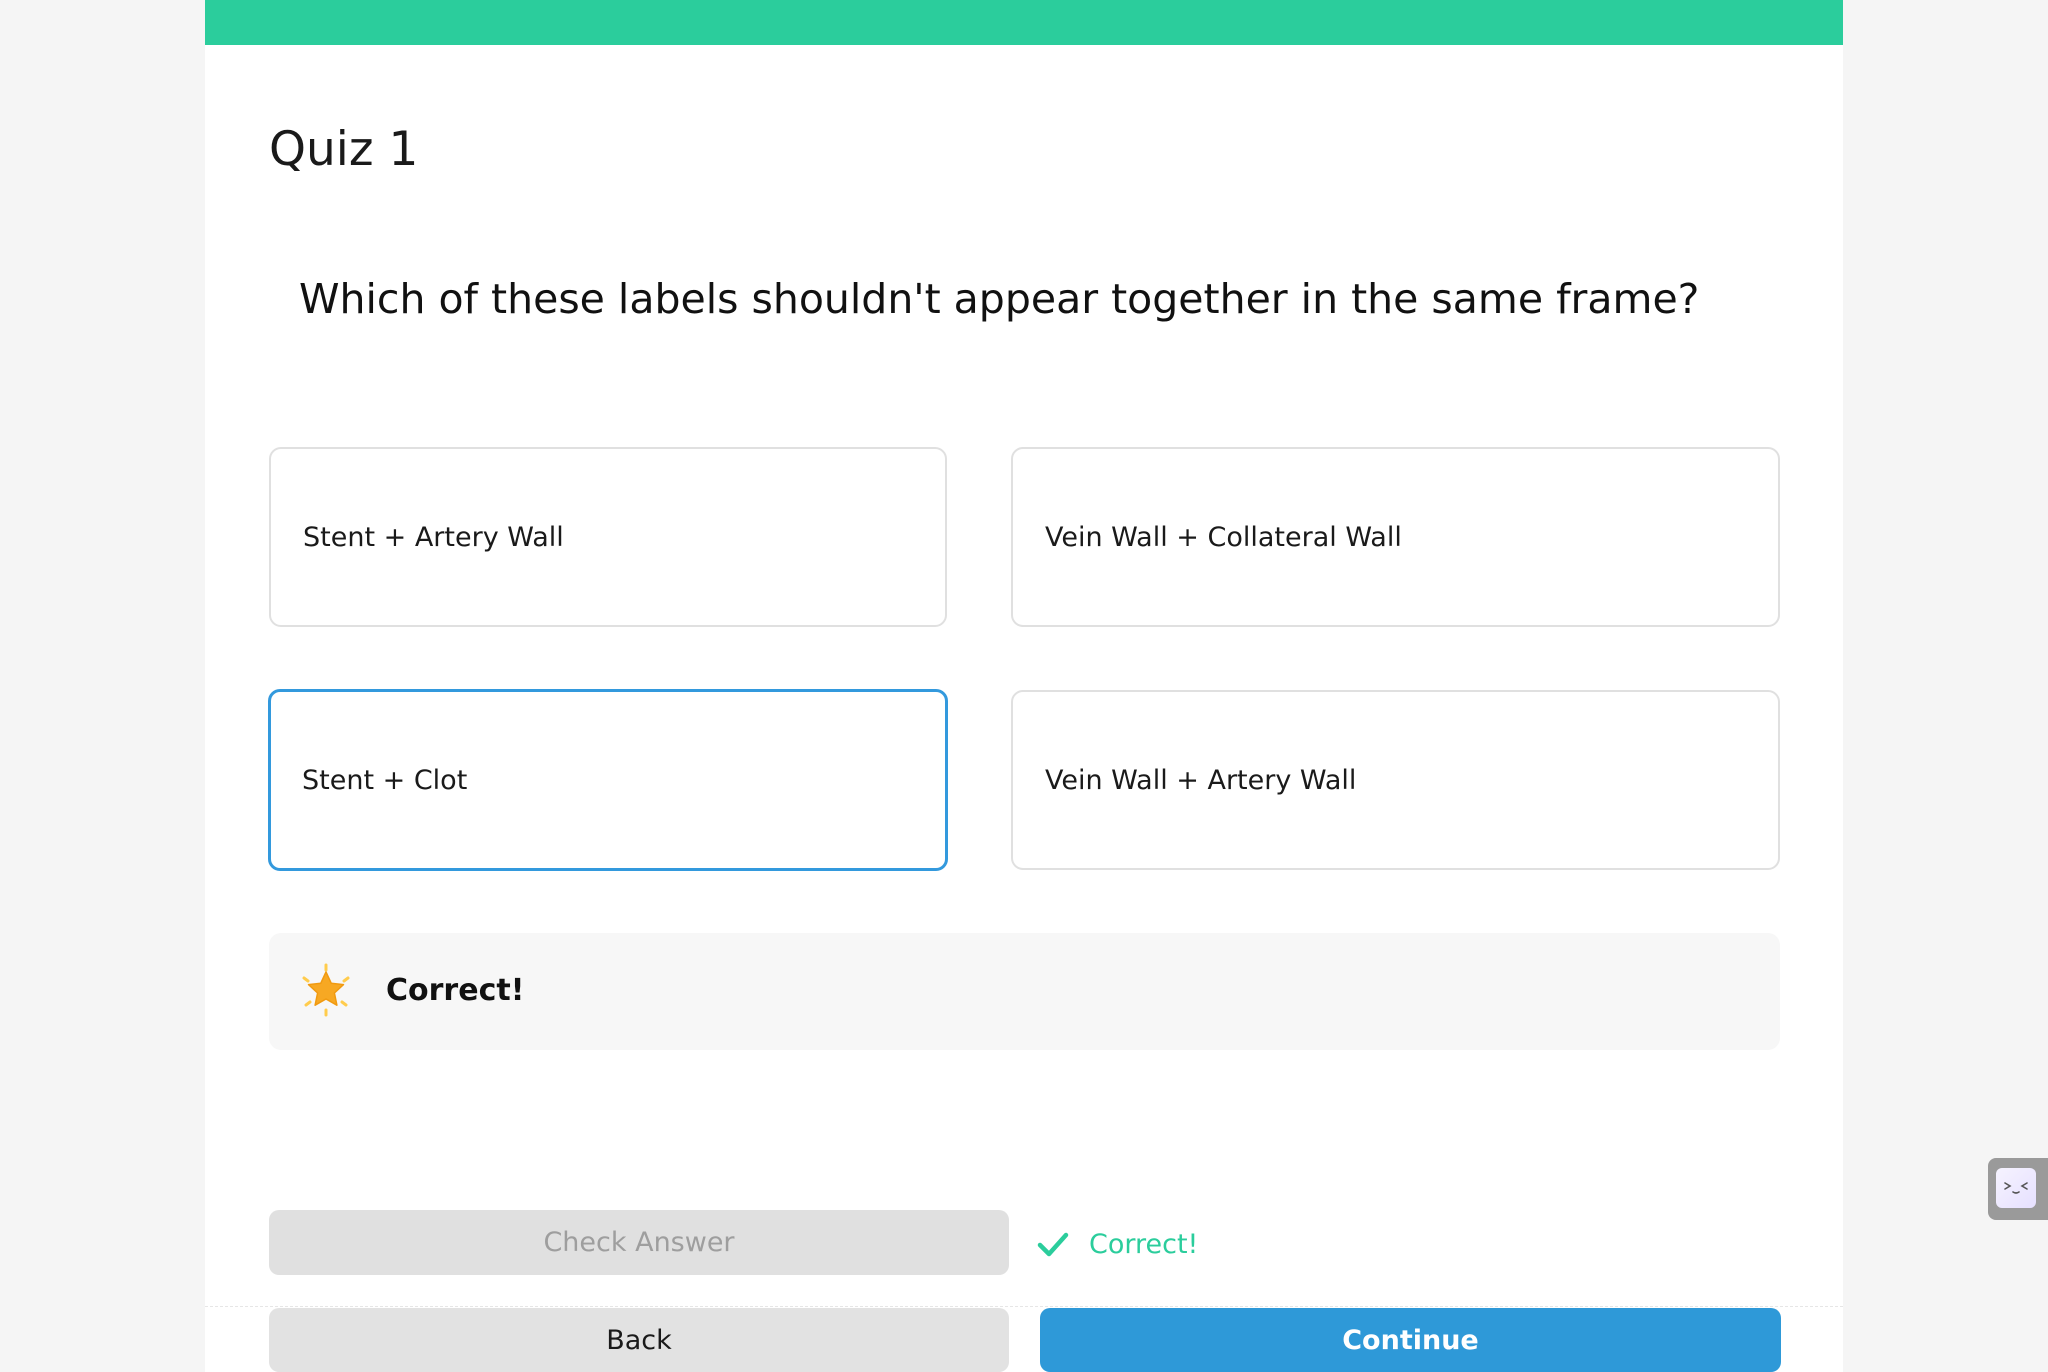 This screenshot has height=1372, width=2048. Describe the element at coordinates (455, 990) in the screenshot. I see `feedback-text: Correct!` at that location.